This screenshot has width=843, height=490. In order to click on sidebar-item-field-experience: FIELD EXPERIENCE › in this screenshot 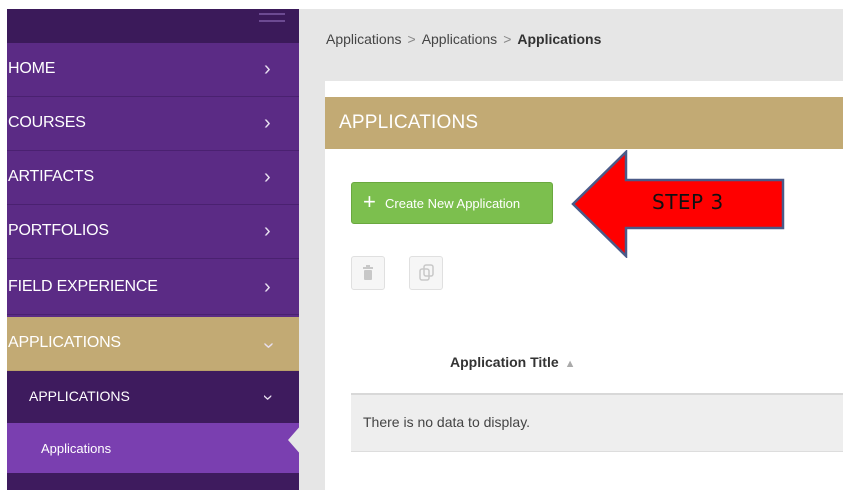, I will do `click(153, 288)`.